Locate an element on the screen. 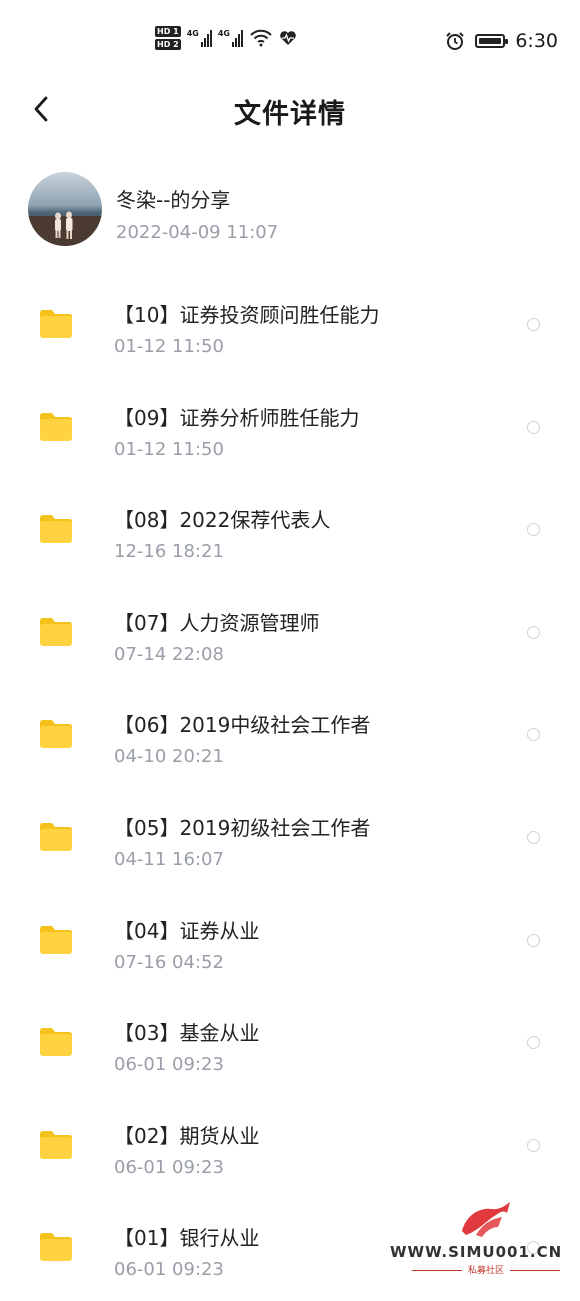  file-name: 【08】2022保荐代表人 is located at coordinates (222, 520).